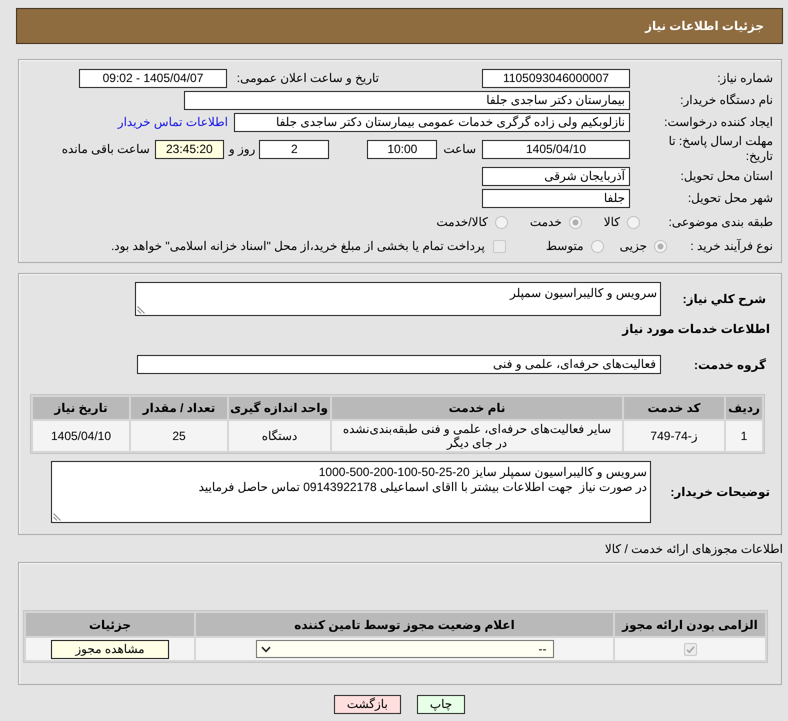 This screenshot has width=788, height=721. Describe the element at coordinates (477, 408) in the screenshot. I see `column-header: نام خدمت` at that location.